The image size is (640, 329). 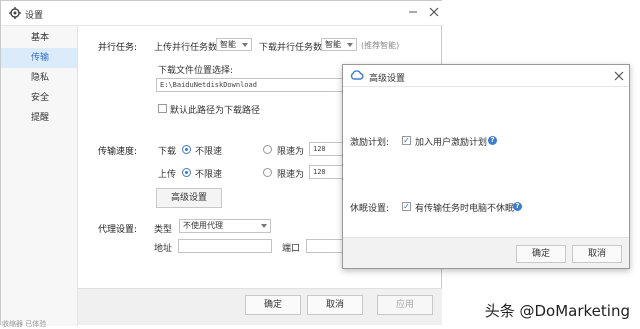 What do you see at coordinates (186, 149) in the screenshot?
I see `download-unlimited-radio` at bounding box center [186, 149].